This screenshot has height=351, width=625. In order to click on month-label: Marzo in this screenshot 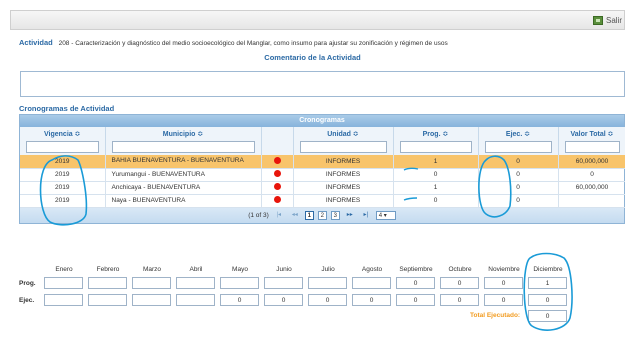, I will do `click(152, 269)`.